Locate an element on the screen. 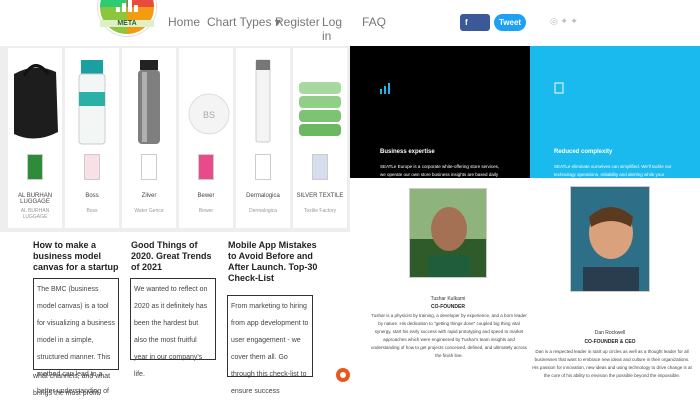  product-name: SILVER TEXTILE is located at coordinates (320, 196).